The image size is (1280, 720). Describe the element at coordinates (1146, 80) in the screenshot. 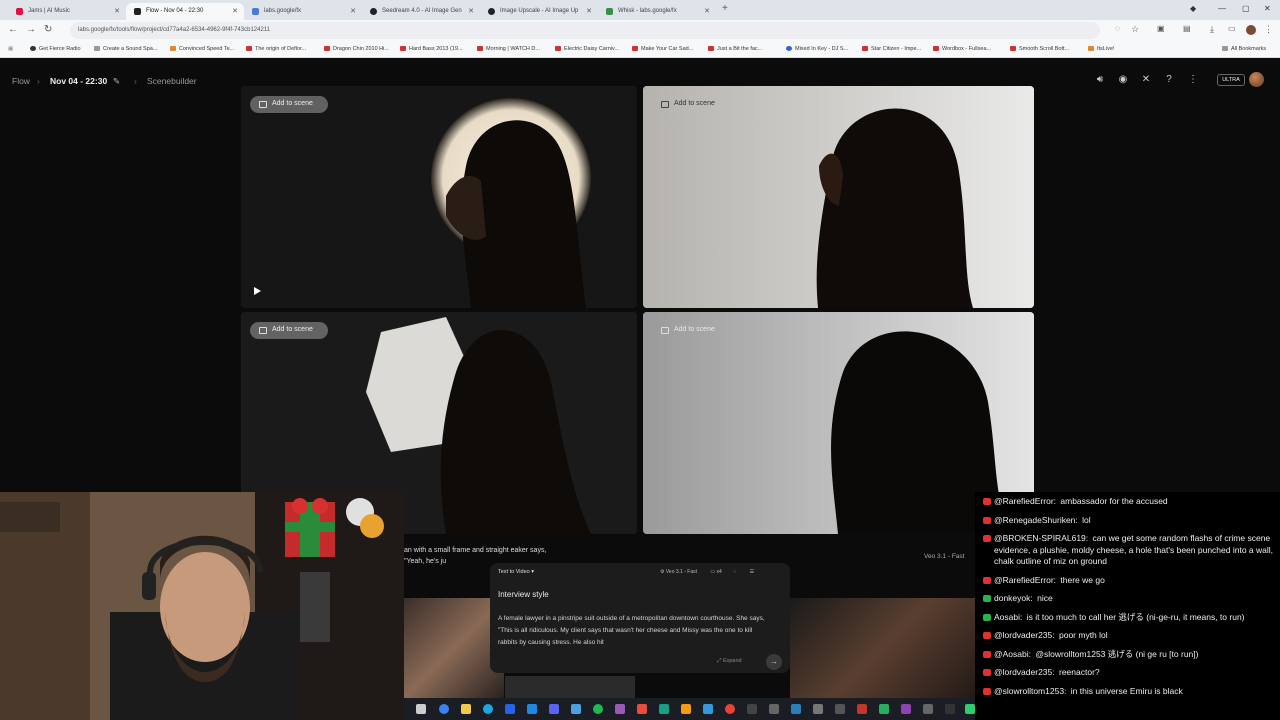

I see `x-twitter-icon: ✕` at that location.